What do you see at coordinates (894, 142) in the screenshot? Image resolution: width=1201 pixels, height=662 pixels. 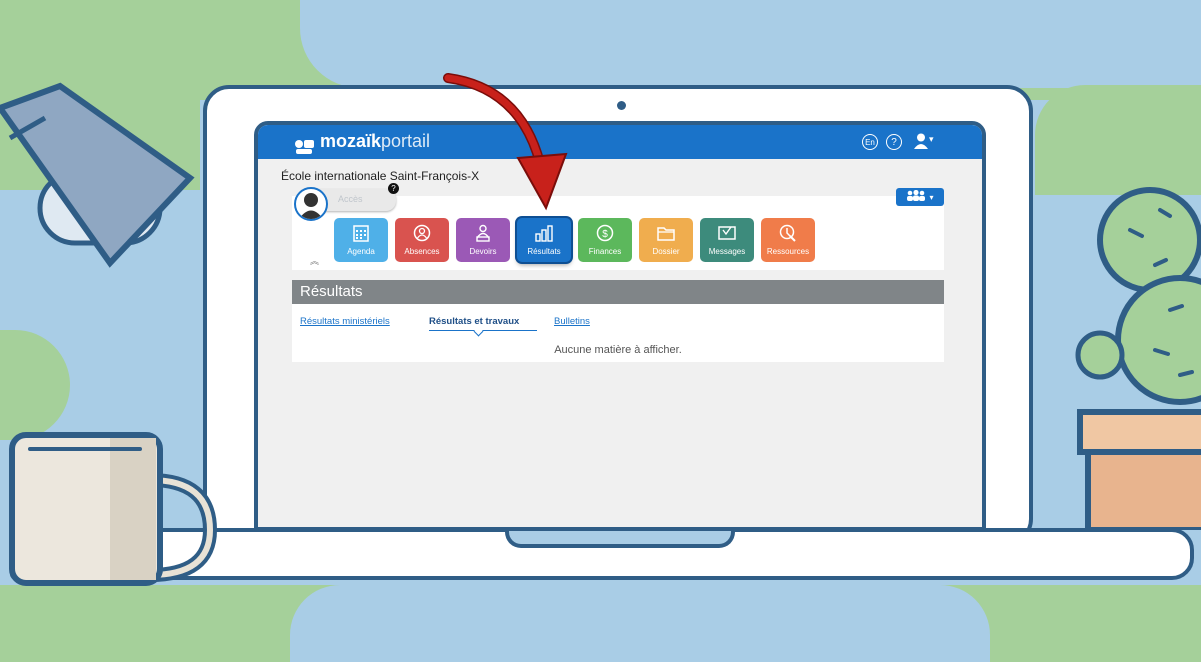 I see `help-button: ?` at bounding box center [894, 142].